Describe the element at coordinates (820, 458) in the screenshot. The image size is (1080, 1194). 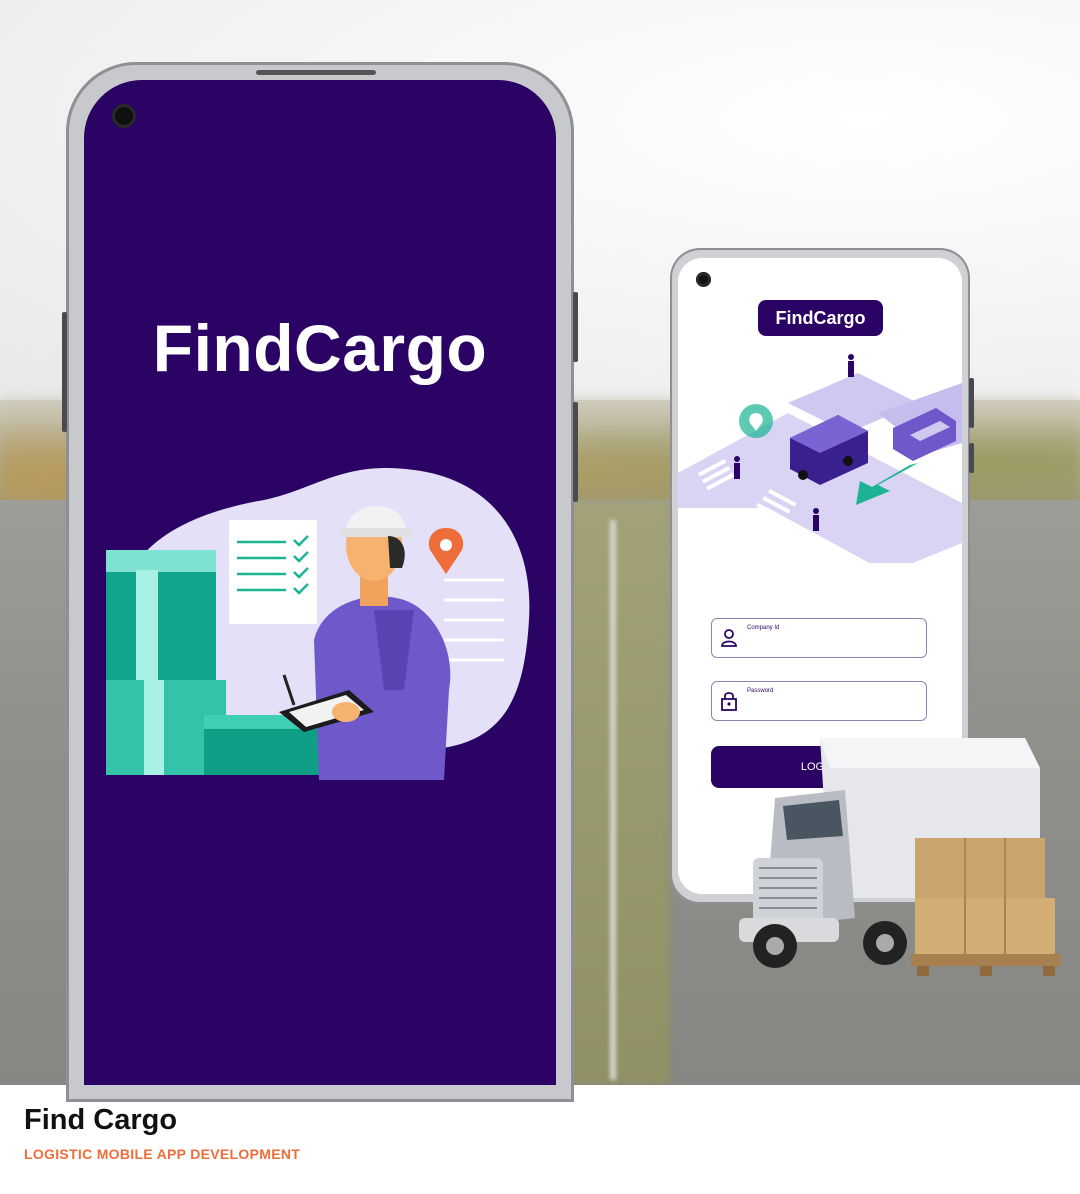
I see `street-delivery-illustration` at that location.